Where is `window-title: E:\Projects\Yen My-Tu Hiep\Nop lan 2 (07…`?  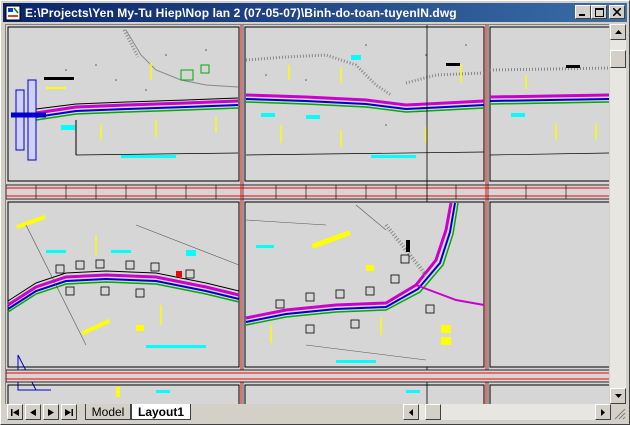
window-title: E:\Projects\Yen My-Tu Hiep\Nop lan 2 (07… is located at coordinates (241, 12).